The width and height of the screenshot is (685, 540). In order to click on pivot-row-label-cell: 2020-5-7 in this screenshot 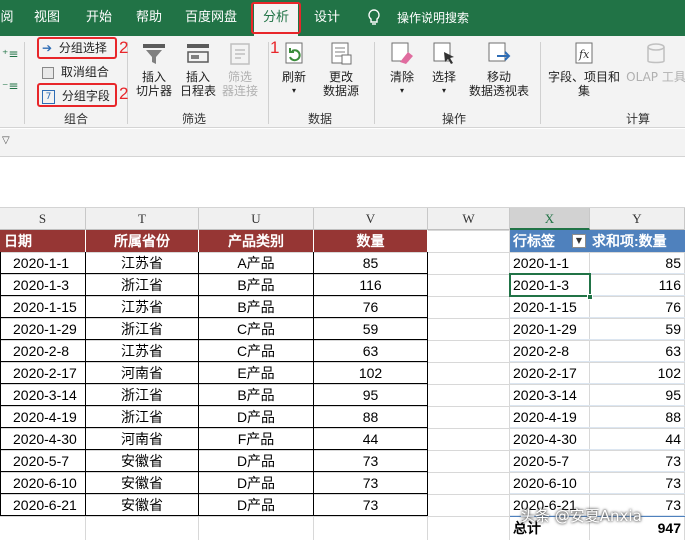, I will do `click(550, 461)`.